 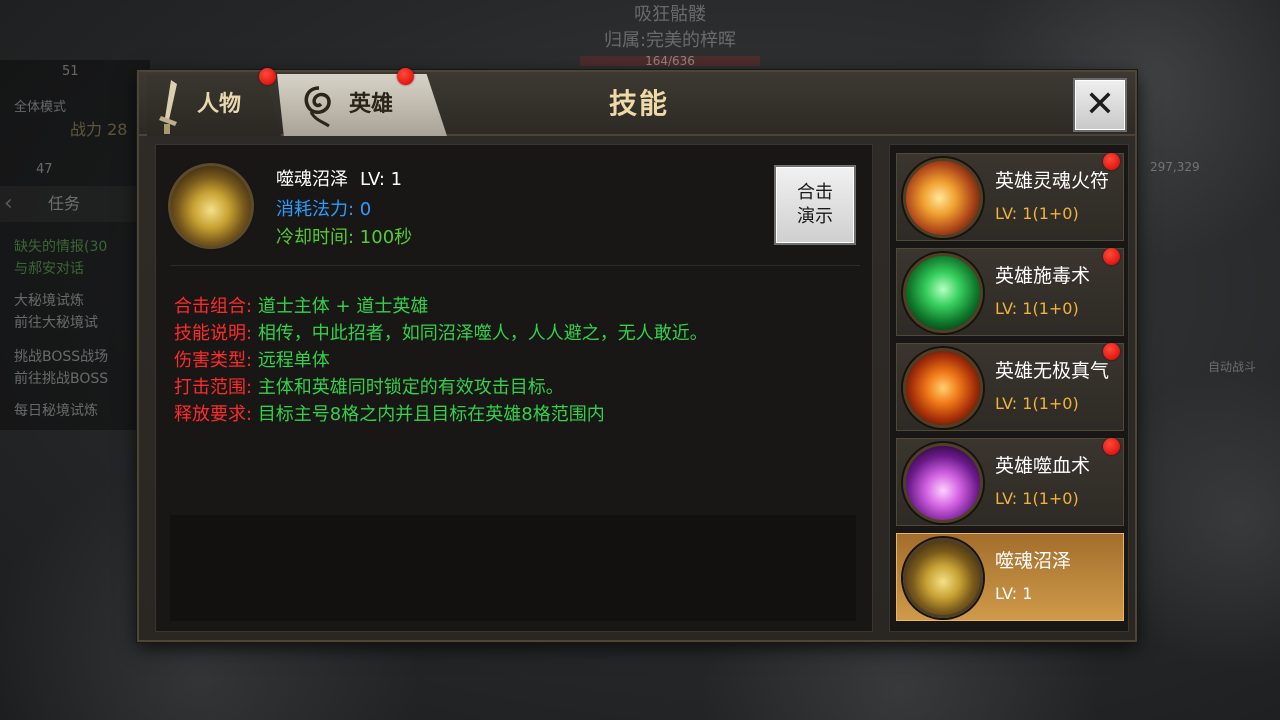 What do you see at coordinates (670, 61) in the screenshot?
I see `target-hp-bar: 164/636` at bounding box center [670, 61].